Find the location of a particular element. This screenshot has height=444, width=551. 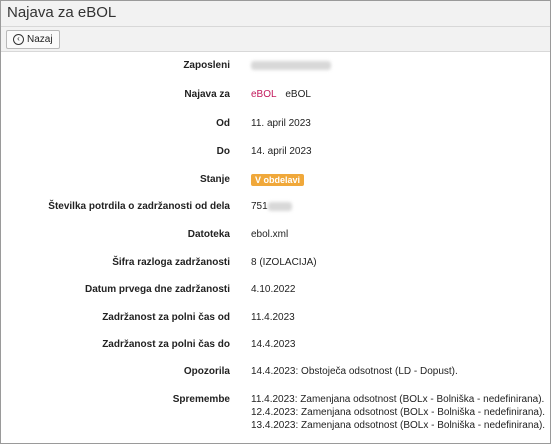

row-zaposleni: Zaposleni is located at coordinates (275, 65).